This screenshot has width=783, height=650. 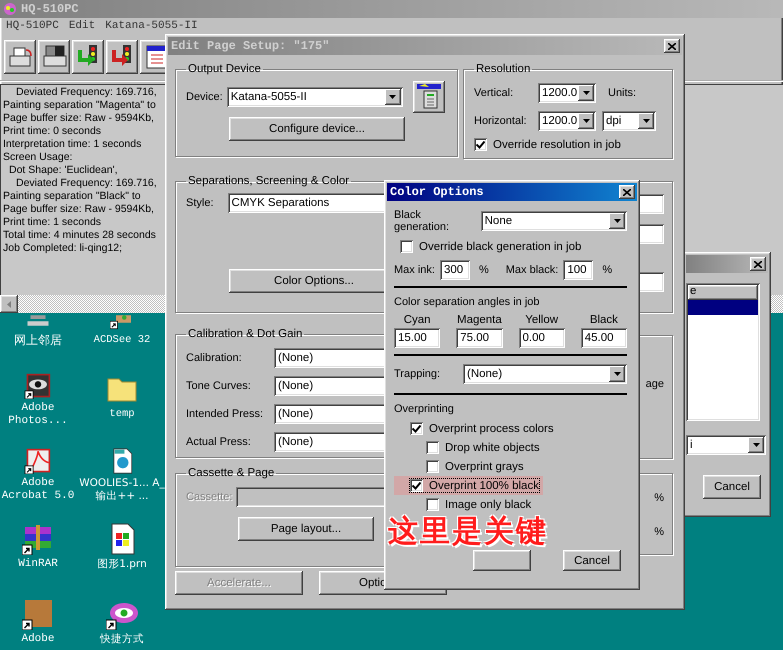 I want to click on field-label: Black, so click(x=603, y=320).